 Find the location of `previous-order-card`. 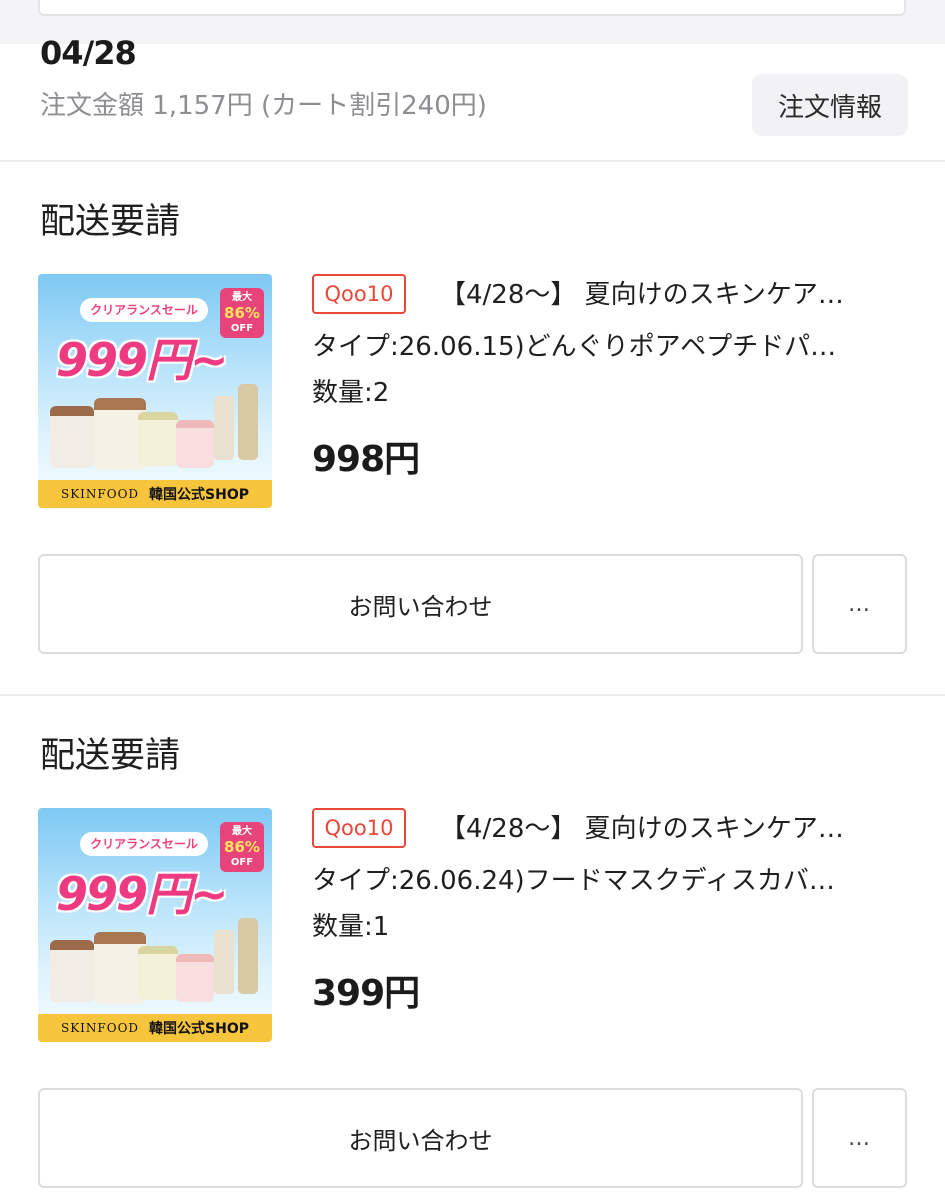

previous-order-card is located at coordinates (472, 8).